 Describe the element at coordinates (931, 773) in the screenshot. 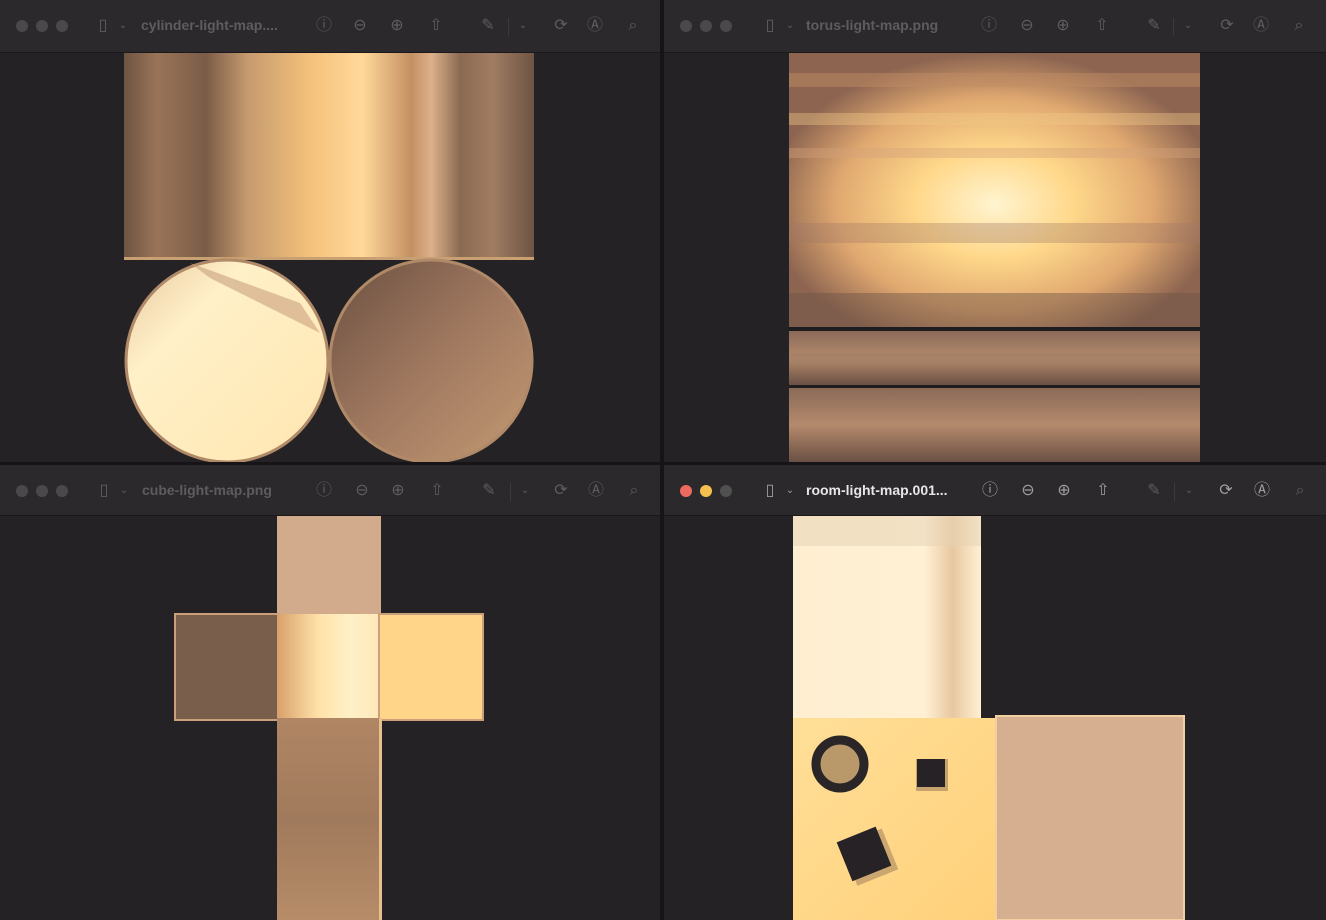

I see `cube-shadow` at that location.